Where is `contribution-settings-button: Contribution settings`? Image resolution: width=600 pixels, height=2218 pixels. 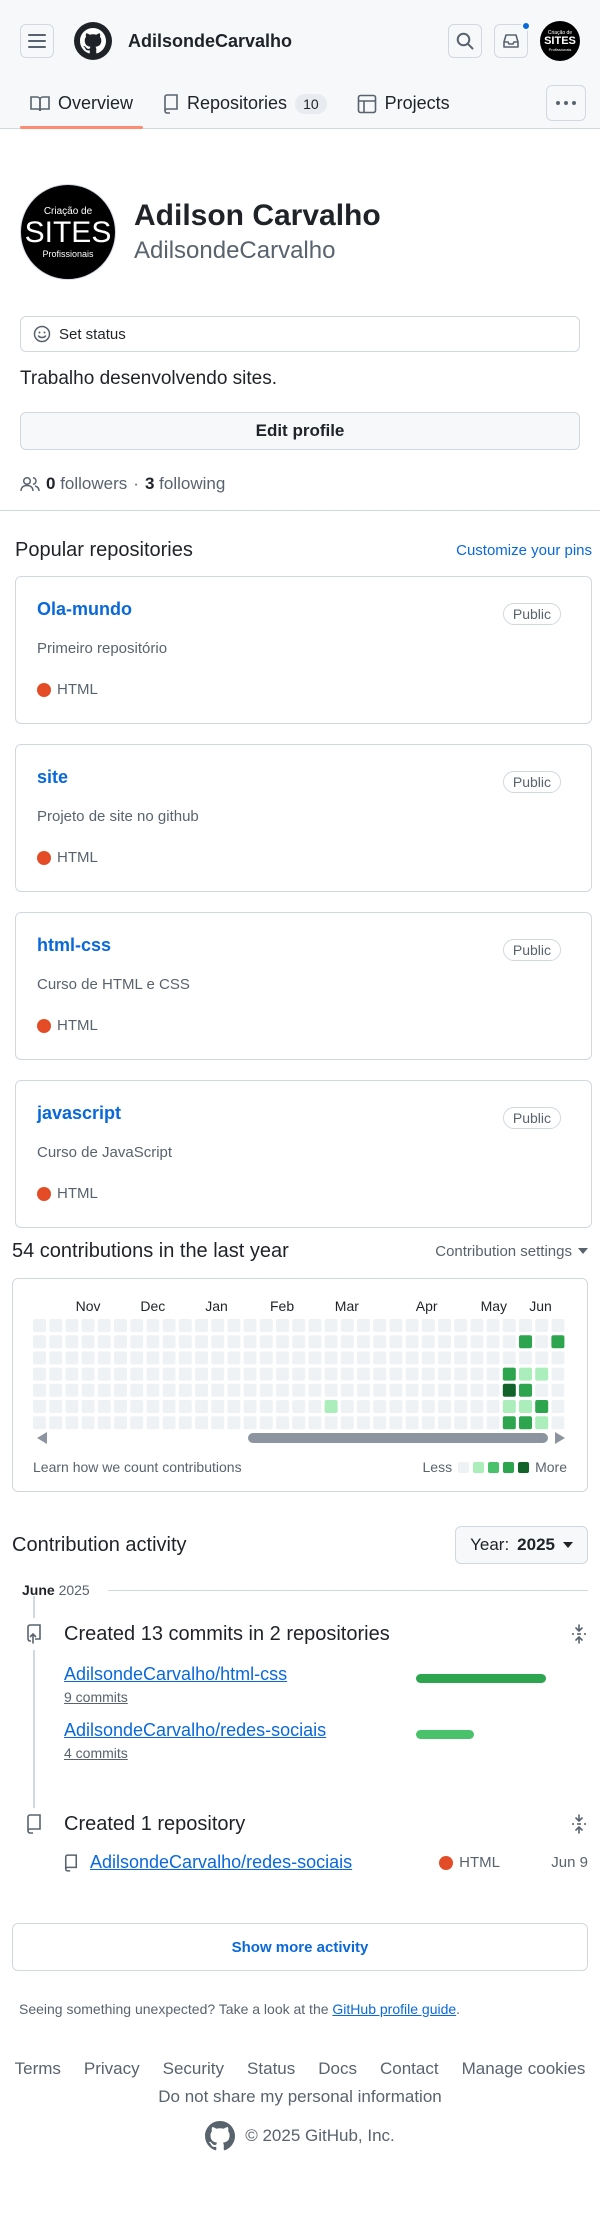 contribution-settings-button: Contribution settings is located at coordinates (511, 1251).